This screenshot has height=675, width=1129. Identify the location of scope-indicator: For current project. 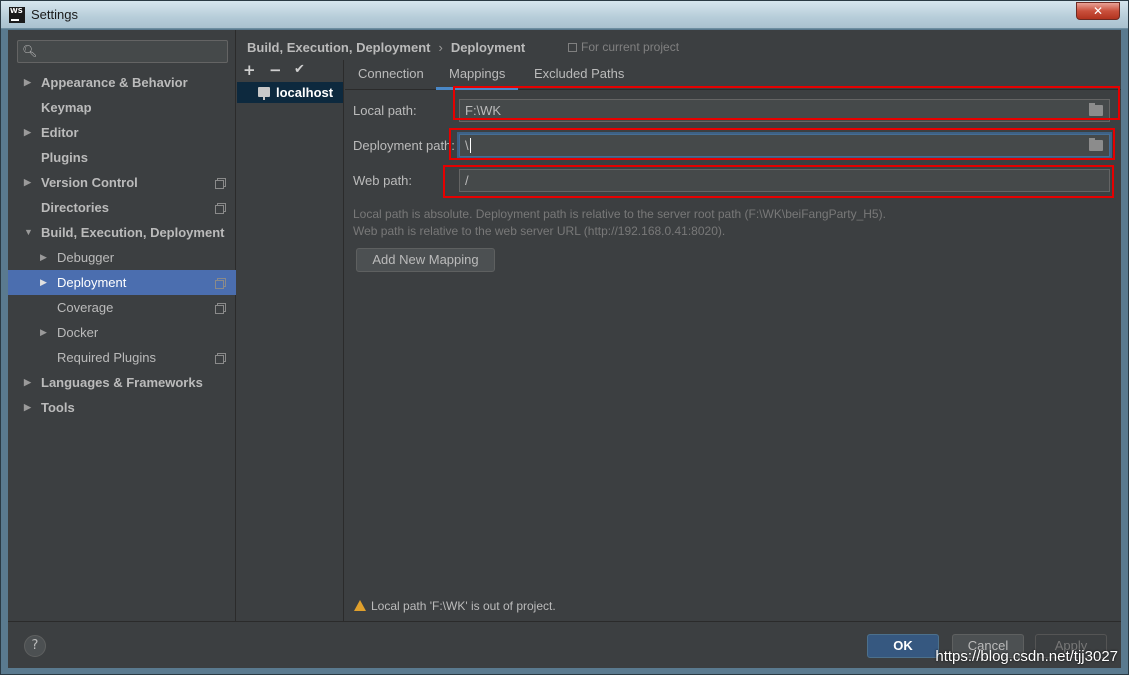
(623, 47).